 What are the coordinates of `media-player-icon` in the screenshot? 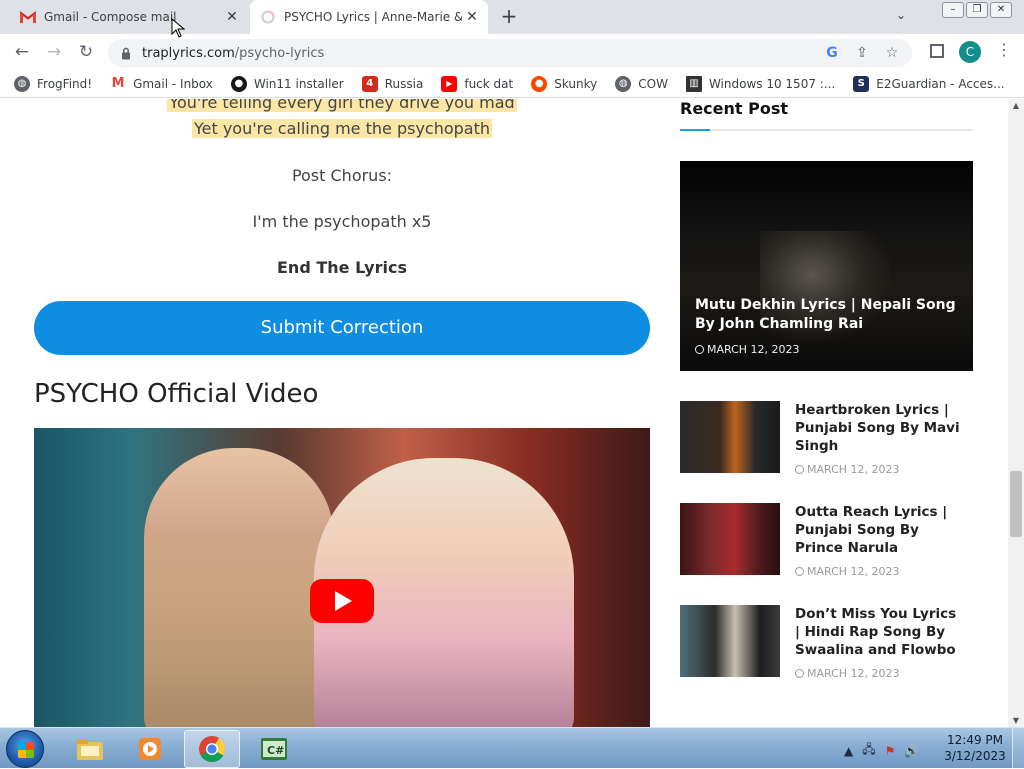 It's located at (150, 749).